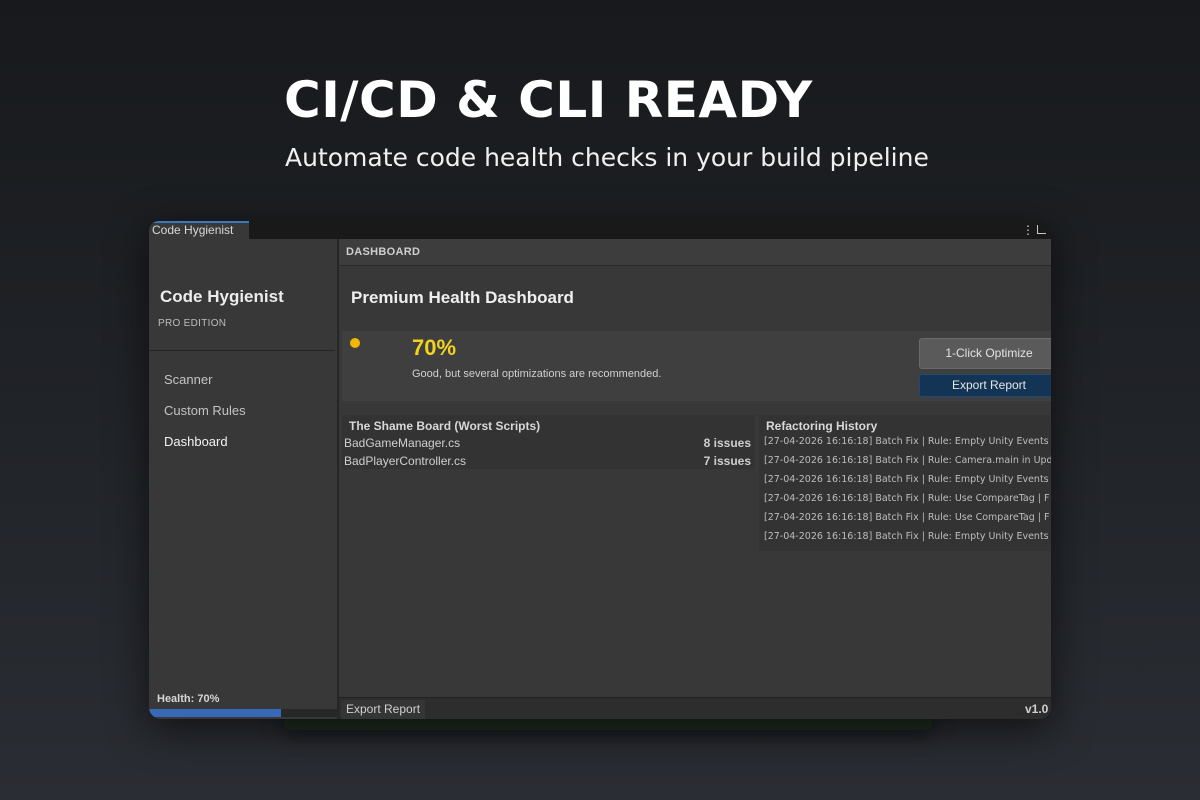 This screenshot has width=1200, height=800. What do you see at coordinates (199, 230) in the screenshot?
I see `window-tab: Code Hygienist` at bounding box center [199, 230].